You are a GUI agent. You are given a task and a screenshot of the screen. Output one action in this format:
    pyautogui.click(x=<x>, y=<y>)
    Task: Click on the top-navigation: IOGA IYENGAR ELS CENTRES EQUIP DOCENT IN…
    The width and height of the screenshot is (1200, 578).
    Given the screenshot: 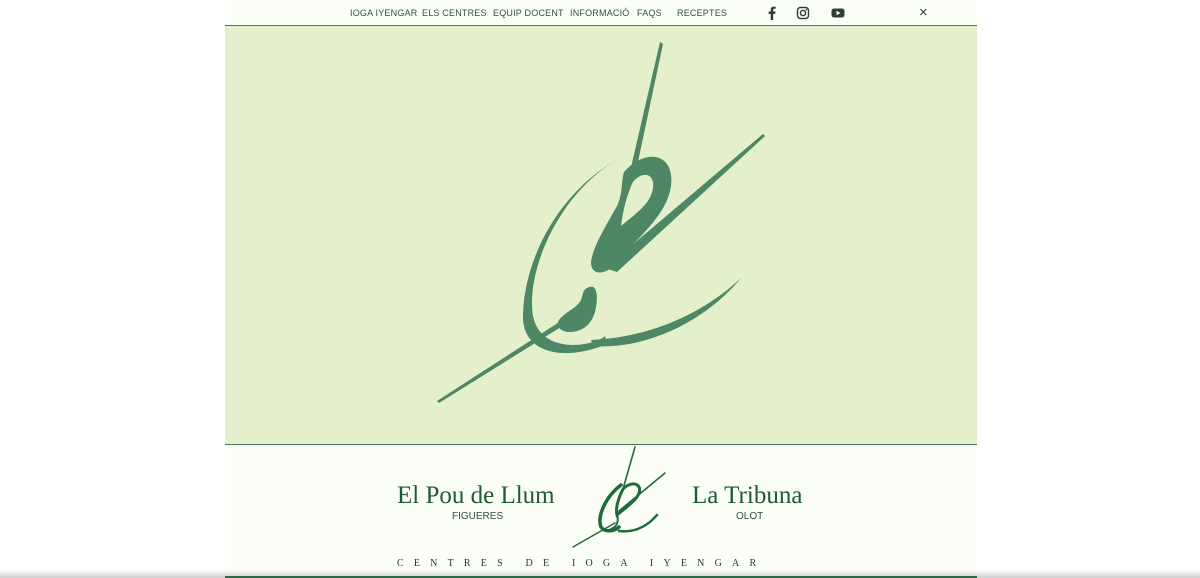 What is the action you would take?
    pyautogui.click(x=601, y=13)
    